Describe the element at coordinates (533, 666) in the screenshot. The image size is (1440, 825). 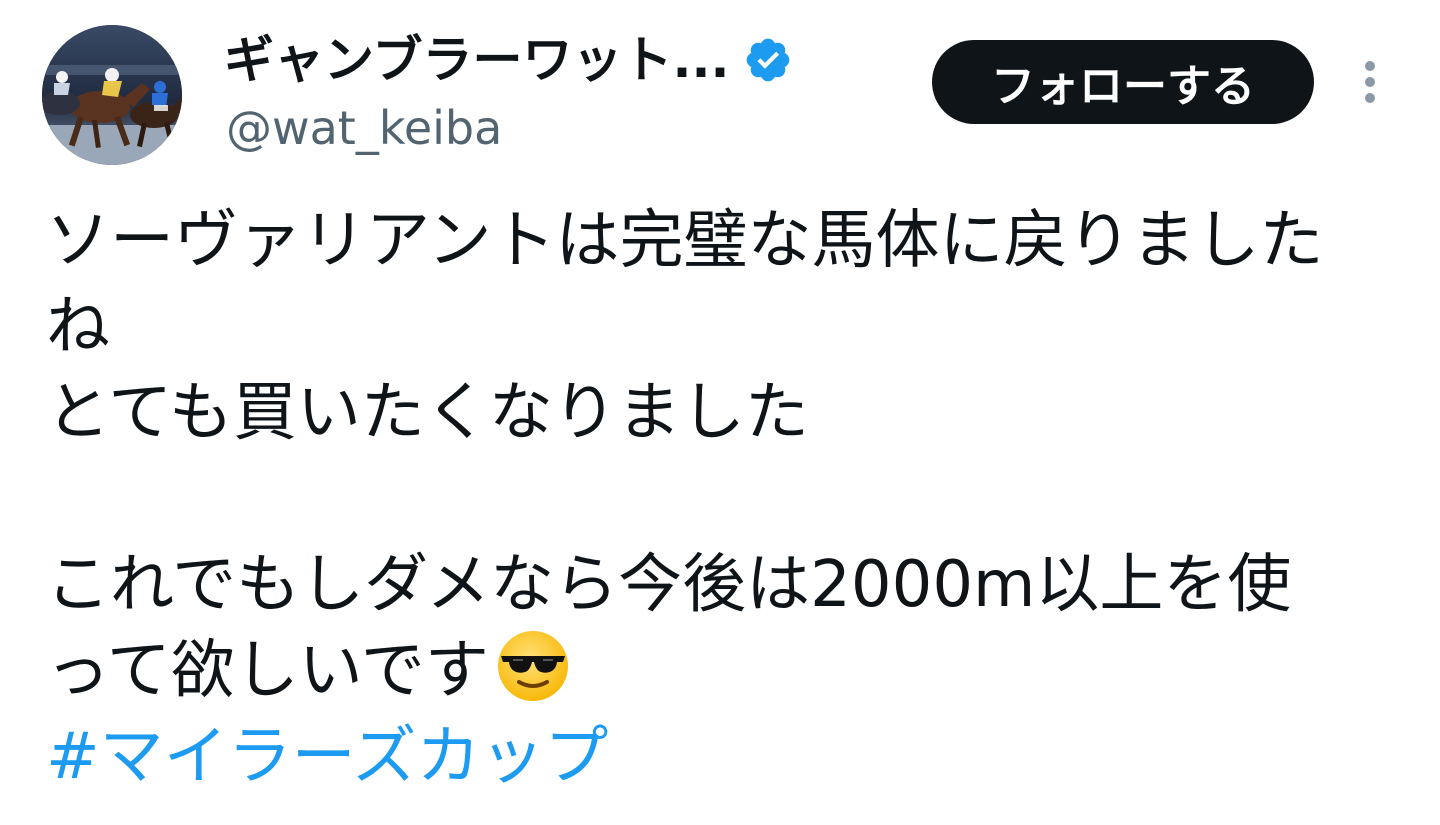
I see `sunglasses-emoji-icon` at that location.